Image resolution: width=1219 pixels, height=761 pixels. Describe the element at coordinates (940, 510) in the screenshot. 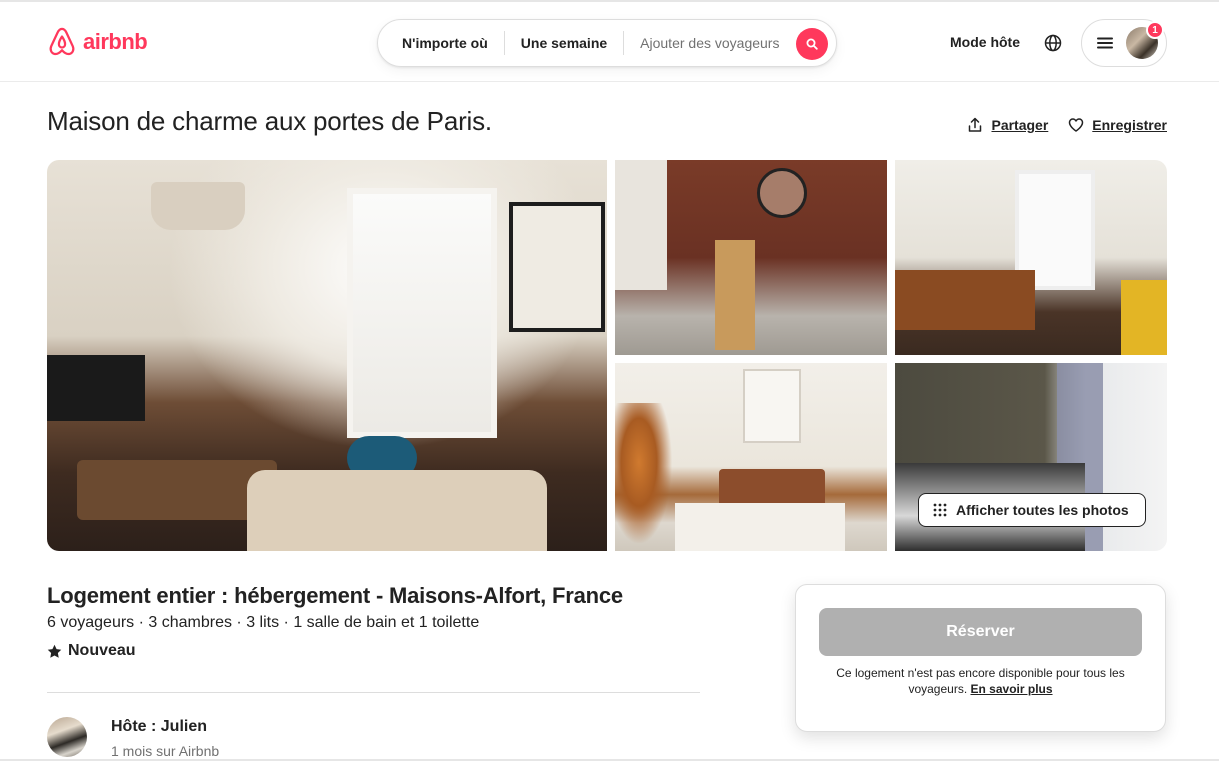

I see `grid-dots-icon` at that location.